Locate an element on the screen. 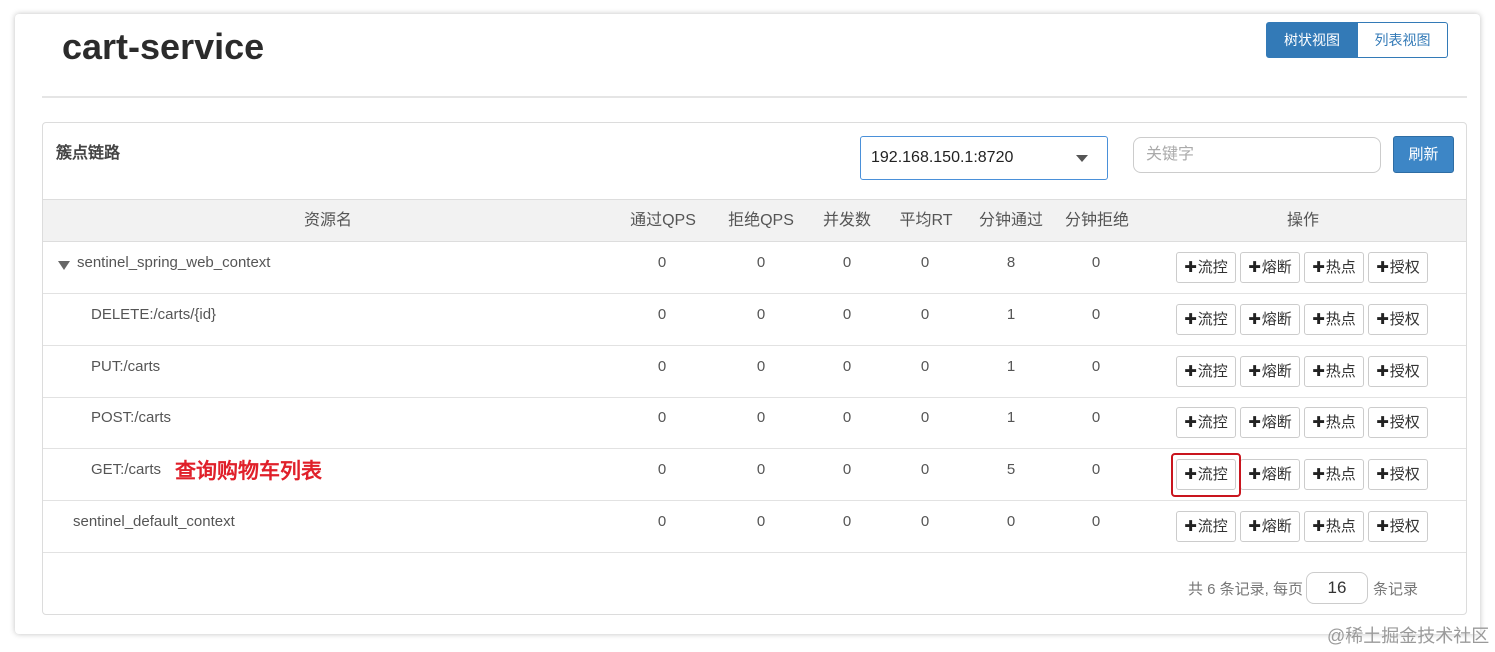  page-title: cart-service is located at coordinates (163, 46).